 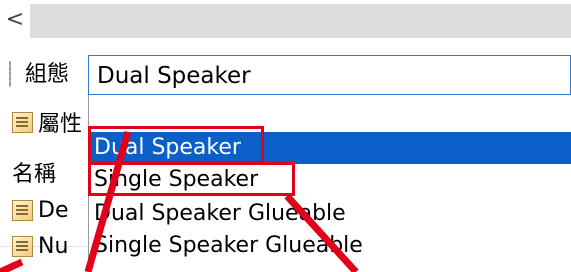 I want to click on back-button: <, so click(x=15, y=19).